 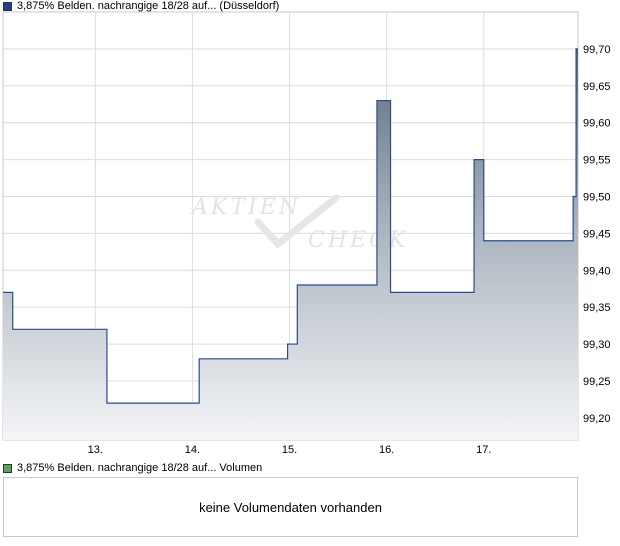 What do you see at coordinates (597, 161) in the screenshot?
I see `y-tick-label: 99,55` at bounding box center [597, 161].